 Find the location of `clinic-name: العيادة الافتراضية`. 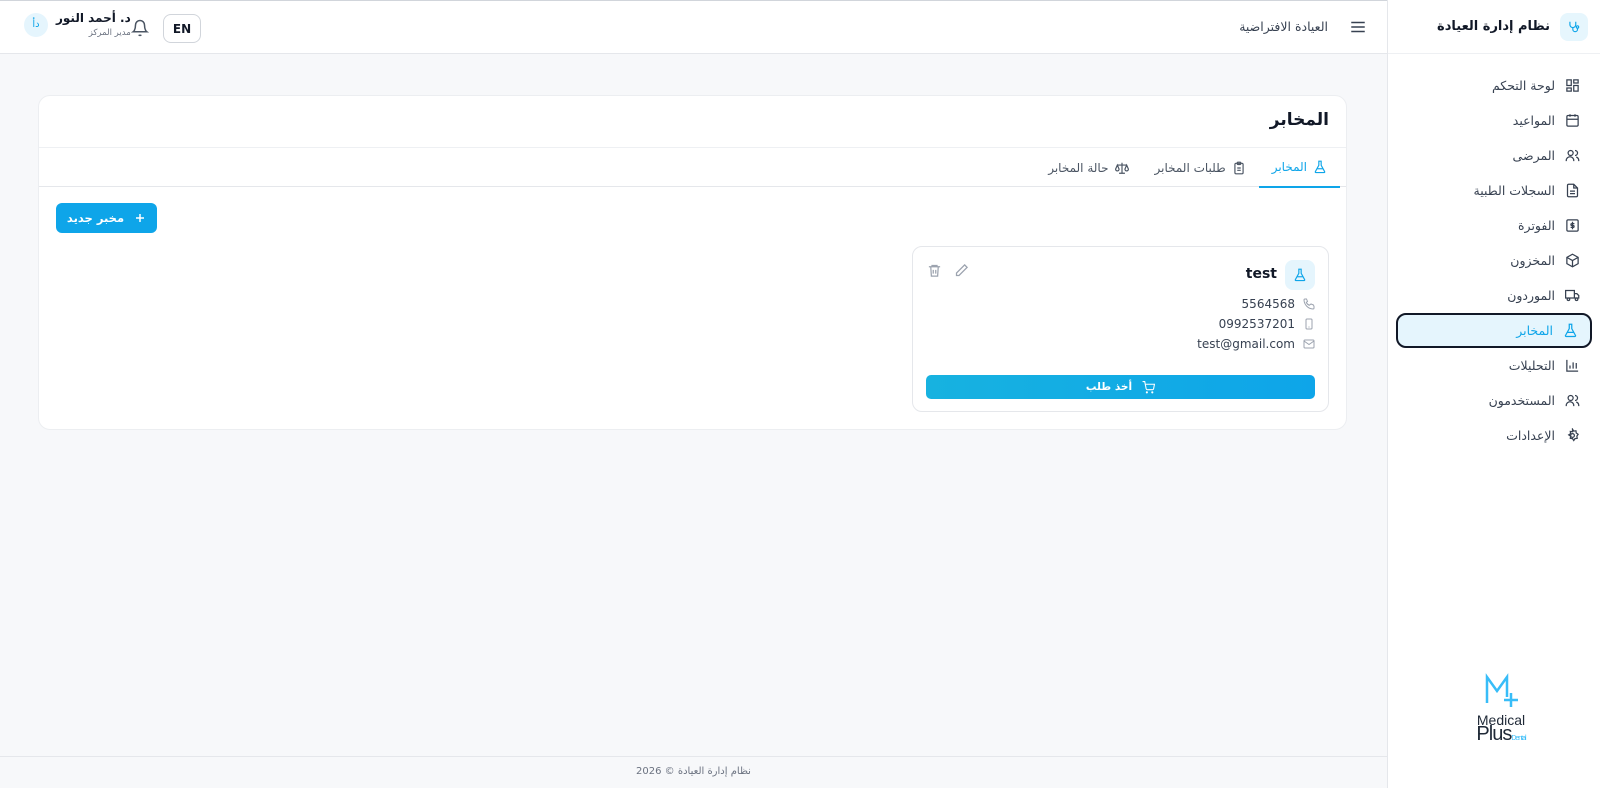

clinic-name: العيادة الافتراضية is located at coordinates (1283, 26).